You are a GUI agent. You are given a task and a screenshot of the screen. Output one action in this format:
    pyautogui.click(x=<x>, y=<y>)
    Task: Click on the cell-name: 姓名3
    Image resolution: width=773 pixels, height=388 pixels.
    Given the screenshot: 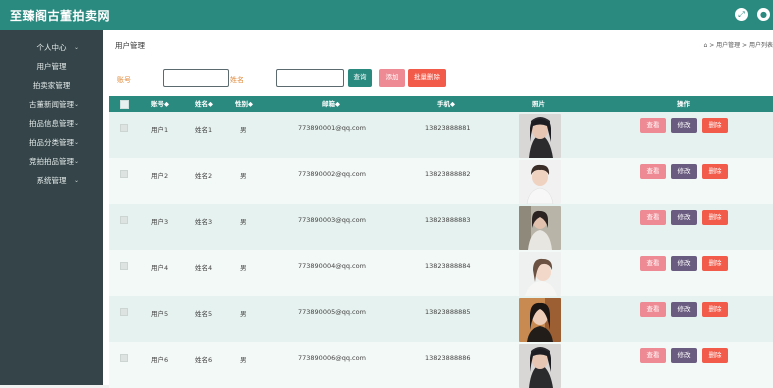 What is the action you would take?
    pyautogui.click(x=203, y=221)
    